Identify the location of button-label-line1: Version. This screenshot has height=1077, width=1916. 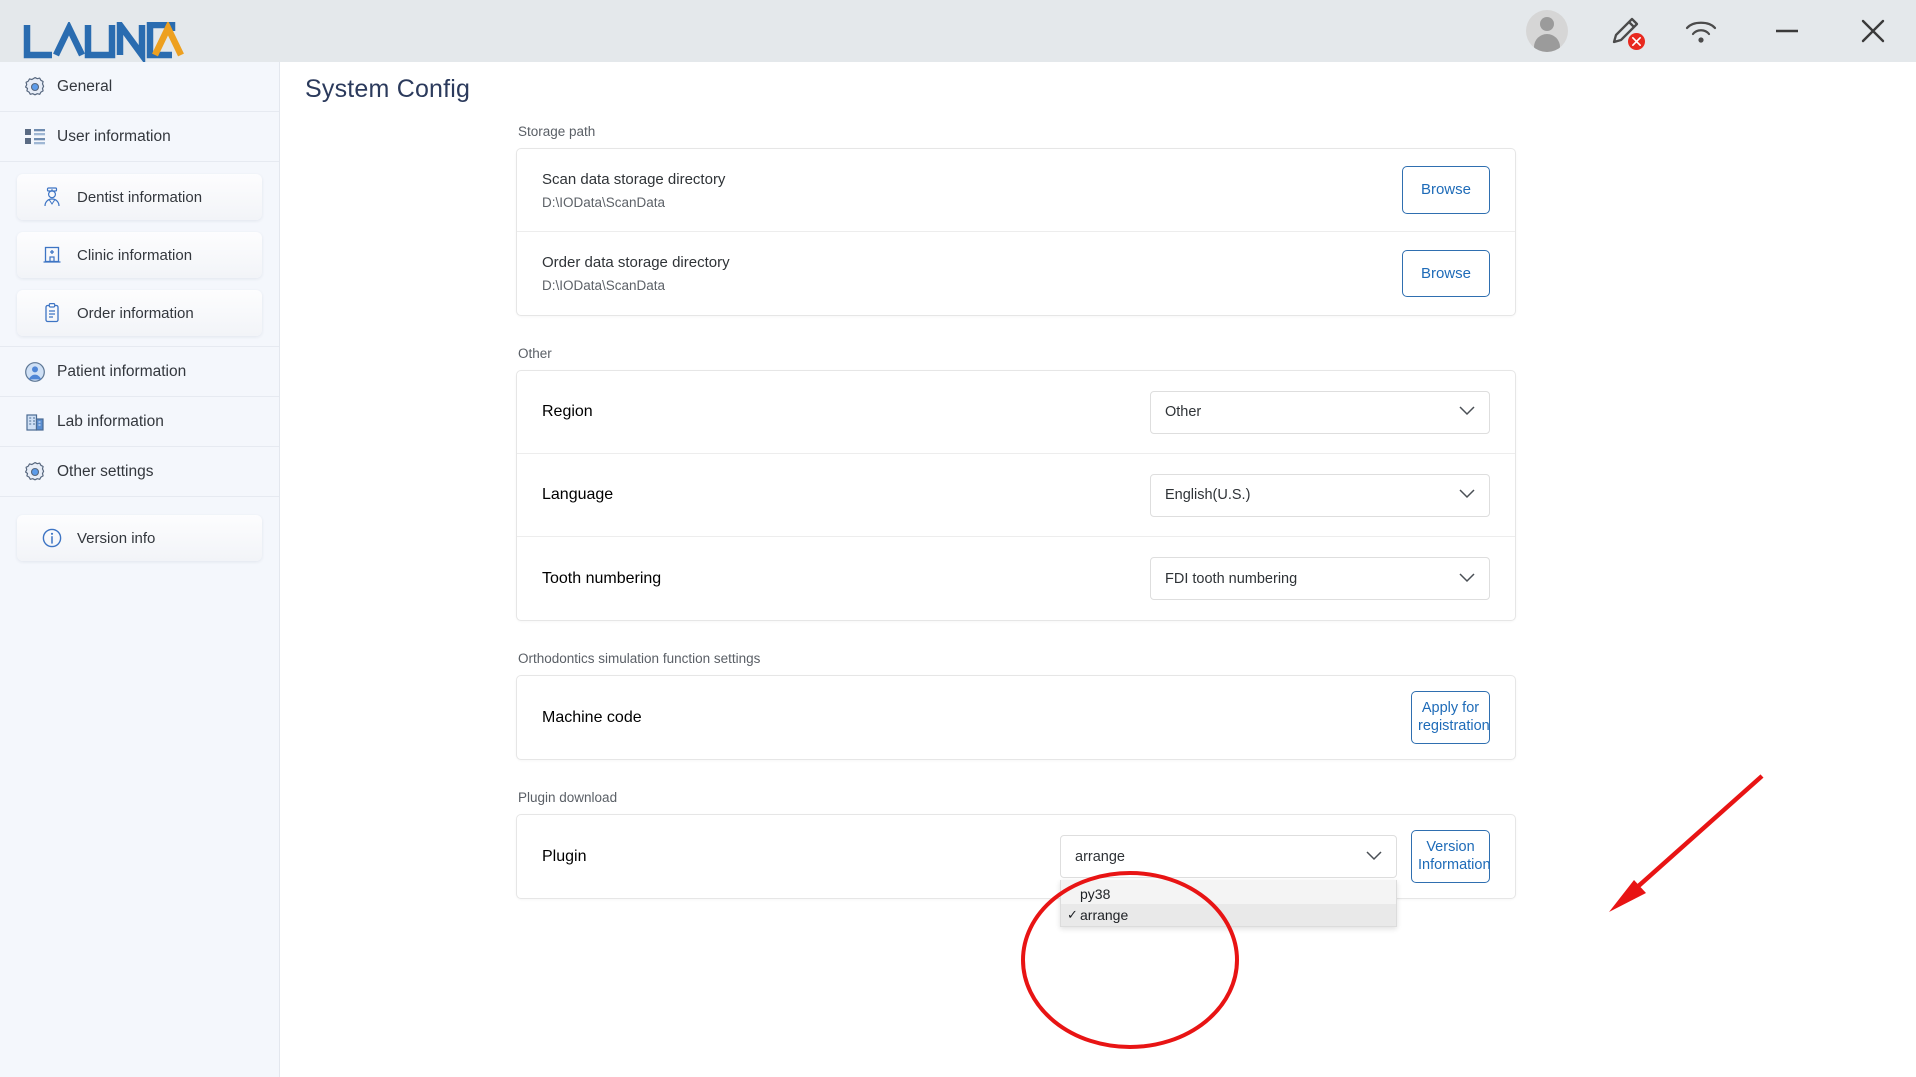
(1450, 847).